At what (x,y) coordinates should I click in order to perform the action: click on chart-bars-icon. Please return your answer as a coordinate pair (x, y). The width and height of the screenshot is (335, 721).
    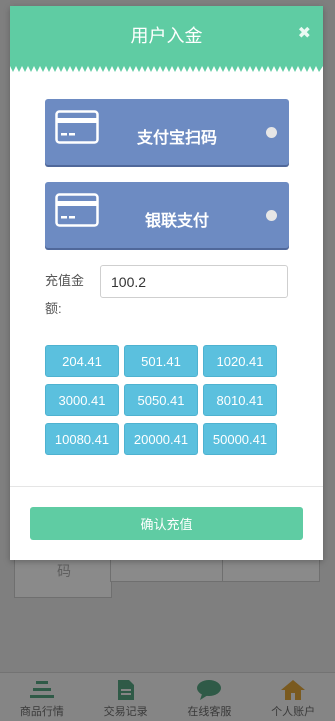
    Looking at the image, I should click on (41, 690).